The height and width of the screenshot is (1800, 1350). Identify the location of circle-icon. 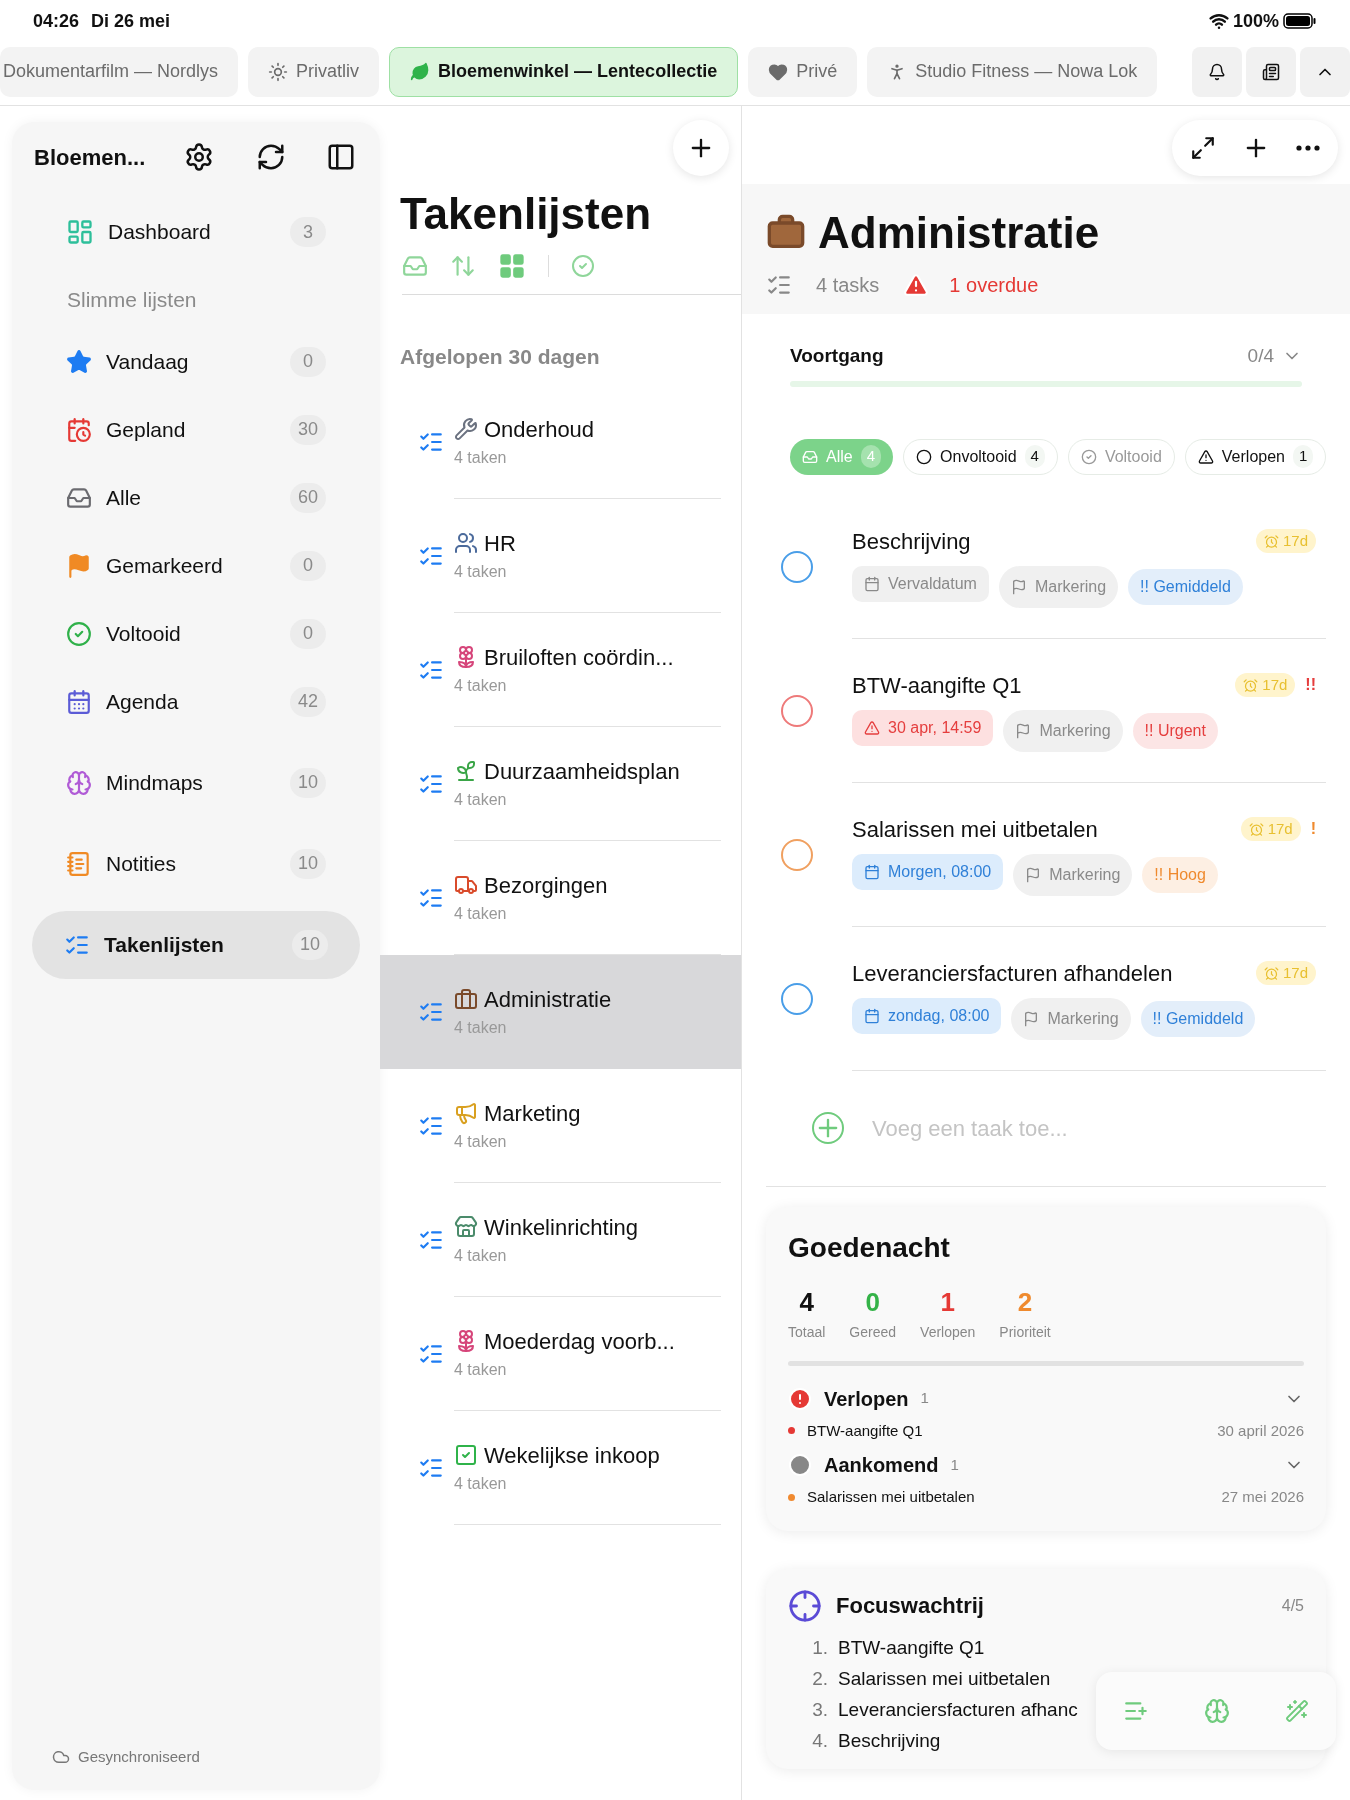
(924, 456).